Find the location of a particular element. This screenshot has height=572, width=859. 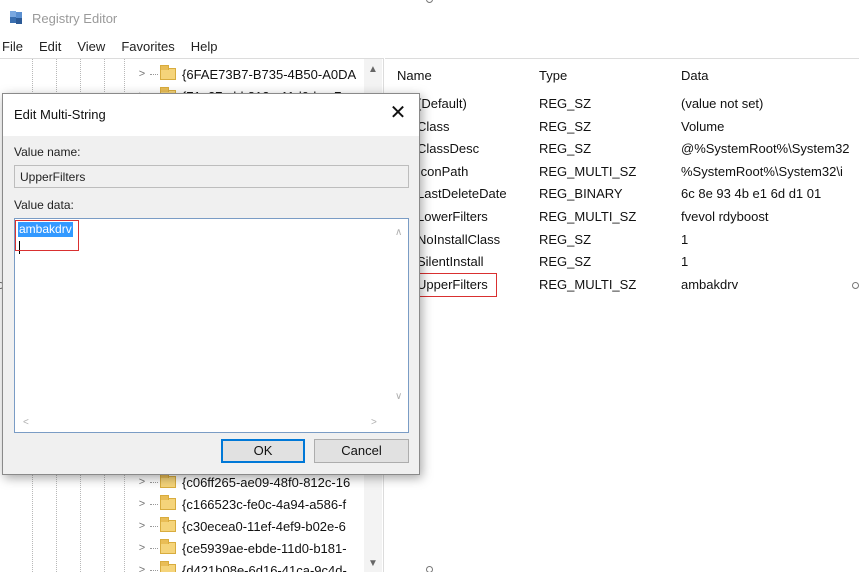

tree-item-label: {6FAE73B7-B735-4B50-A0DA is located at coordinates (269, 74).